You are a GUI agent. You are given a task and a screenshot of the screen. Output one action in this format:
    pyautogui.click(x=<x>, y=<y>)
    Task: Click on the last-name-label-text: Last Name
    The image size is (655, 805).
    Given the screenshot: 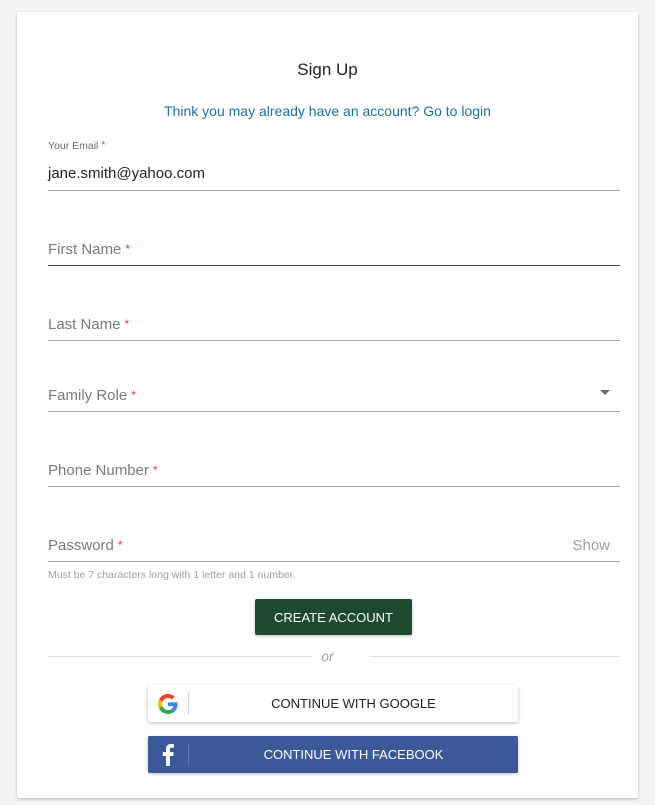 What is the action you would take?
    pyautogui.click(x=84, y=324)
    